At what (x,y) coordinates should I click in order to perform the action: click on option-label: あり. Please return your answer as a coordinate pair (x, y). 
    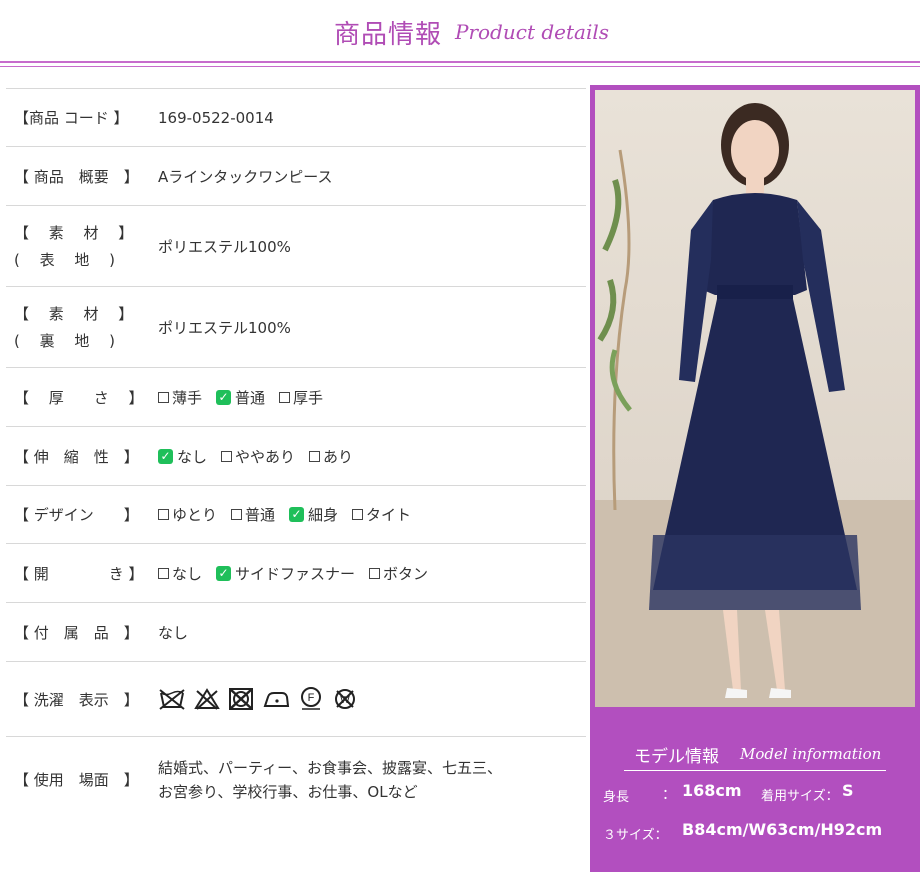
    Looking at the image, I should click on (338, 456).